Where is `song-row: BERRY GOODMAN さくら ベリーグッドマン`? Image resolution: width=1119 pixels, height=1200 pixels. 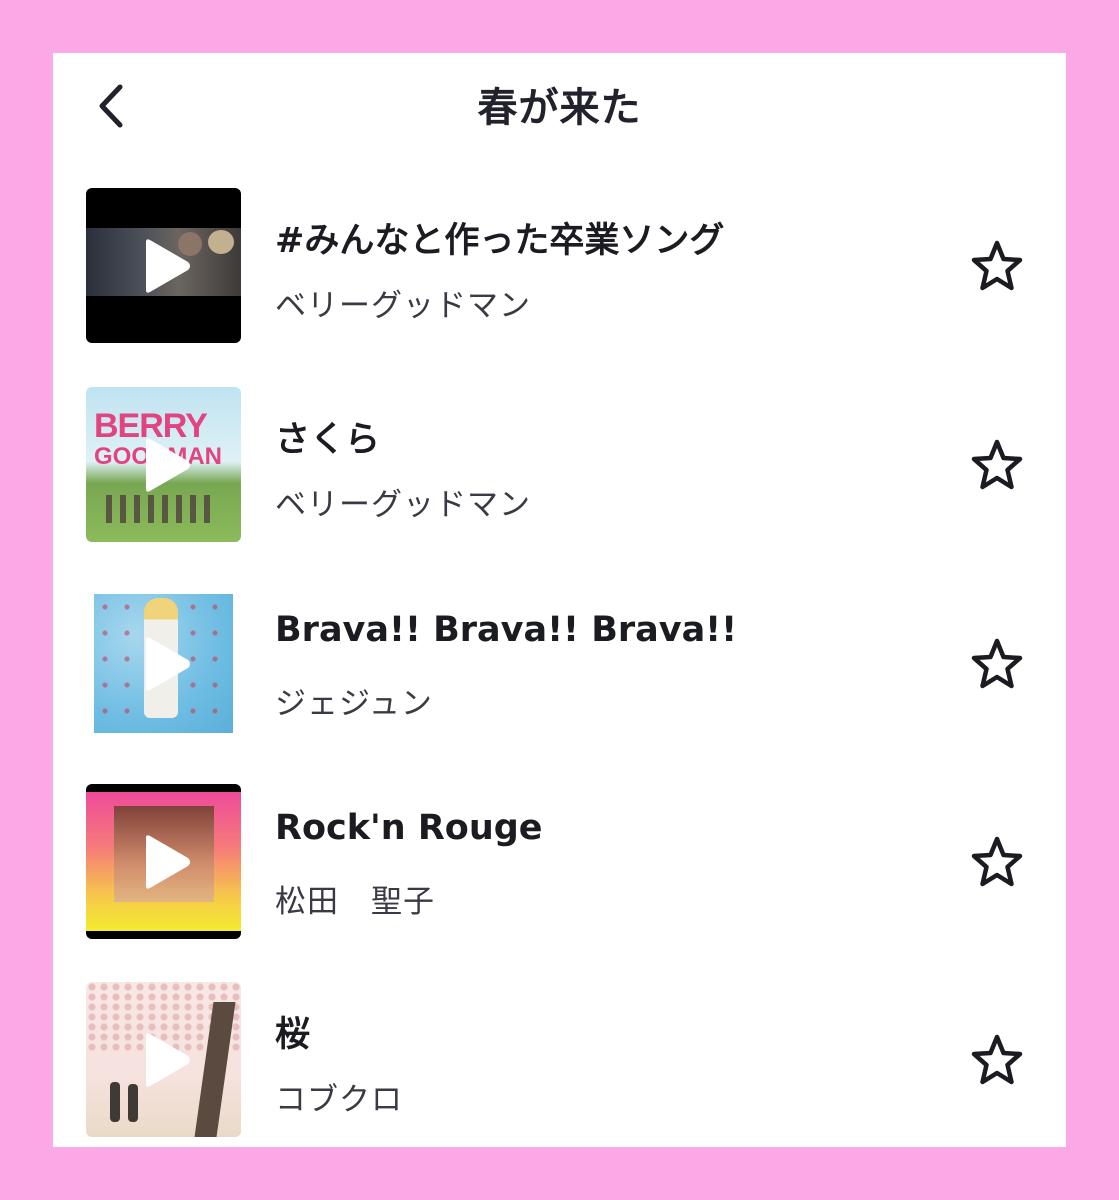 song-row: BERRY GOODMAN さくら ベリーグッドマン is located at coordinates (559, 467).